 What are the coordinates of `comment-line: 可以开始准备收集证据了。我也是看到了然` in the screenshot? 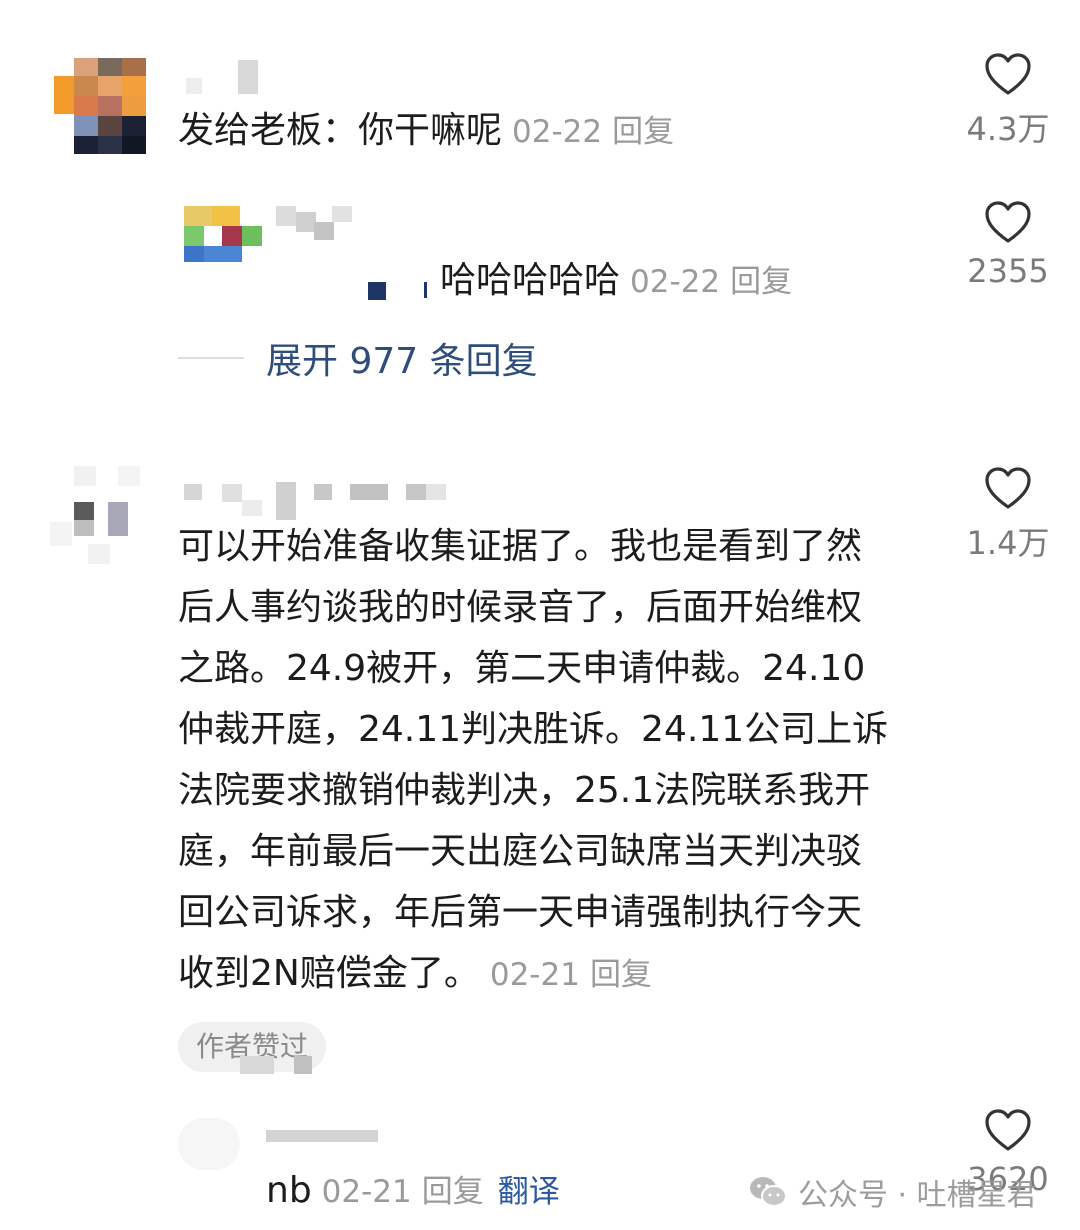 It's located at (520, 546).